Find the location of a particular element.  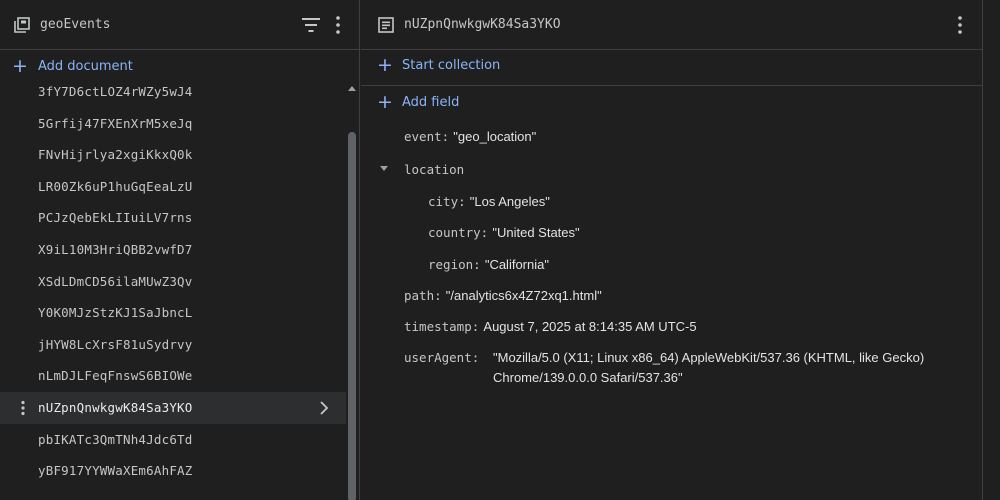

document-list-item: Y0K0MJzStzKJ1SaJbncL is located at coordinates (173, 313).